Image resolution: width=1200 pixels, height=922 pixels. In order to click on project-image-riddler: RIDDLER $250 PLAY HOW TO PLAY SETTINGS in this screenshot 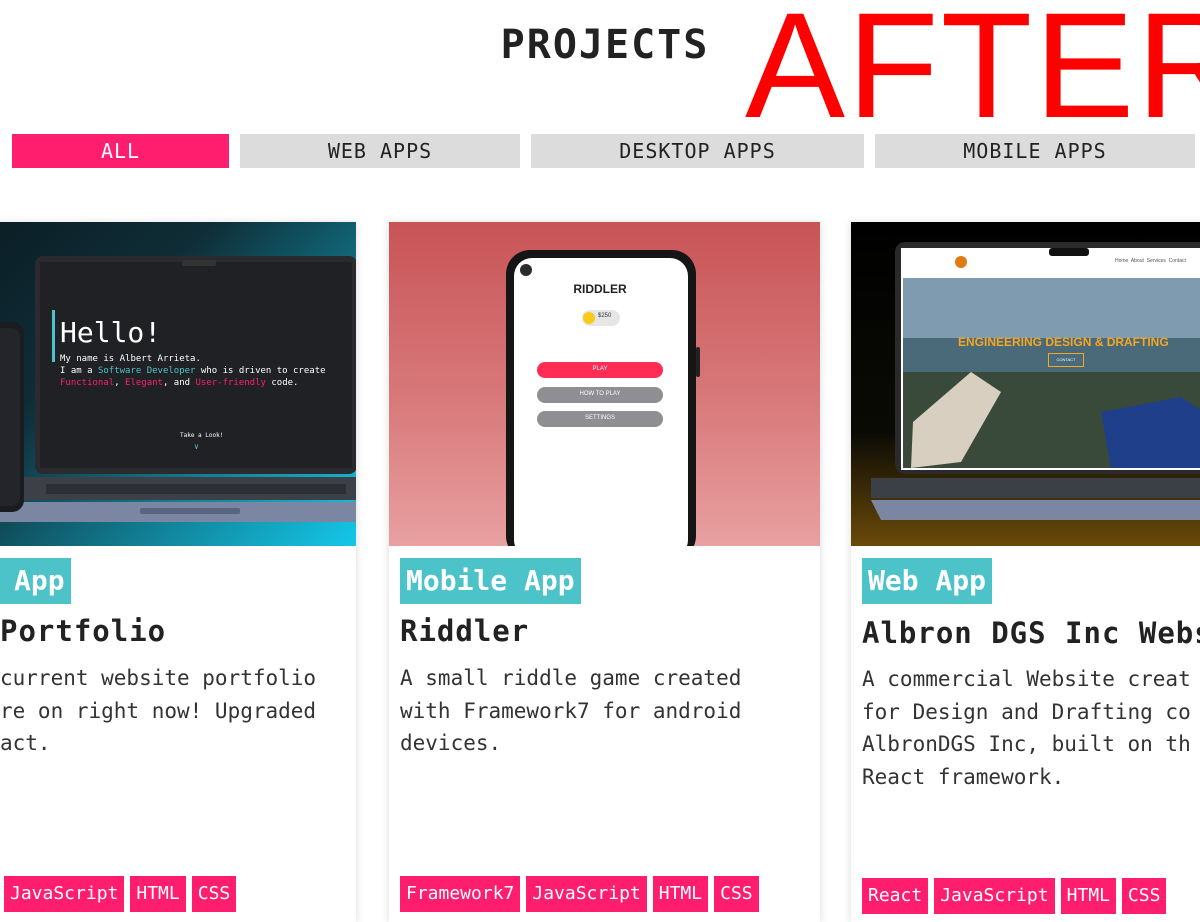, I will do `click(604, 384)`.